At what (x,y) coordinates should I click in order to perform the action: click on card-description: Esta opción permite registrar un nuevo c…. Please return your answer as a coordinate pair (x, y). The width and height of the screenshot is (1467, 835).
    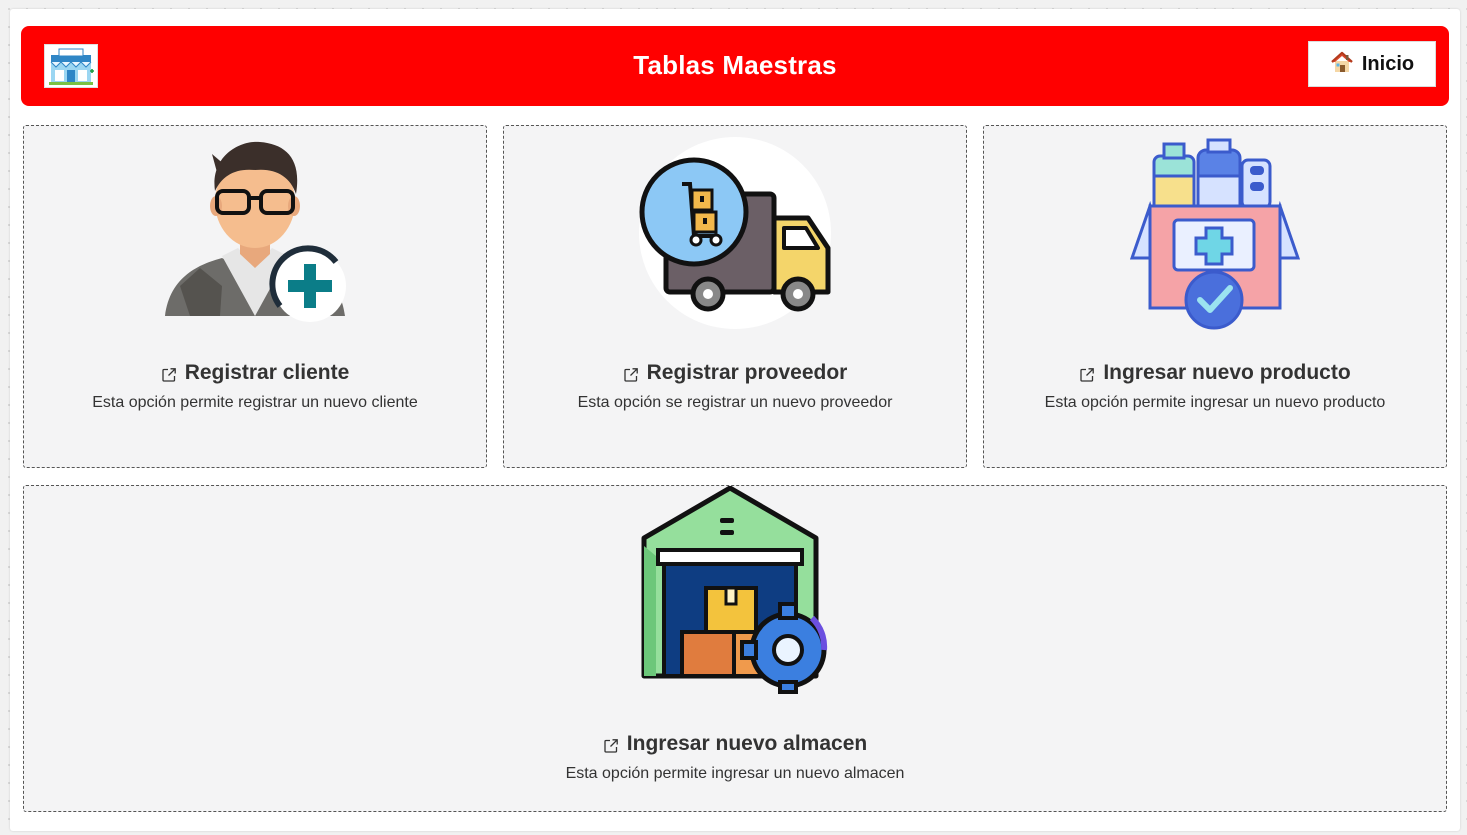
    Looking at the image, I should click on (255, 402).